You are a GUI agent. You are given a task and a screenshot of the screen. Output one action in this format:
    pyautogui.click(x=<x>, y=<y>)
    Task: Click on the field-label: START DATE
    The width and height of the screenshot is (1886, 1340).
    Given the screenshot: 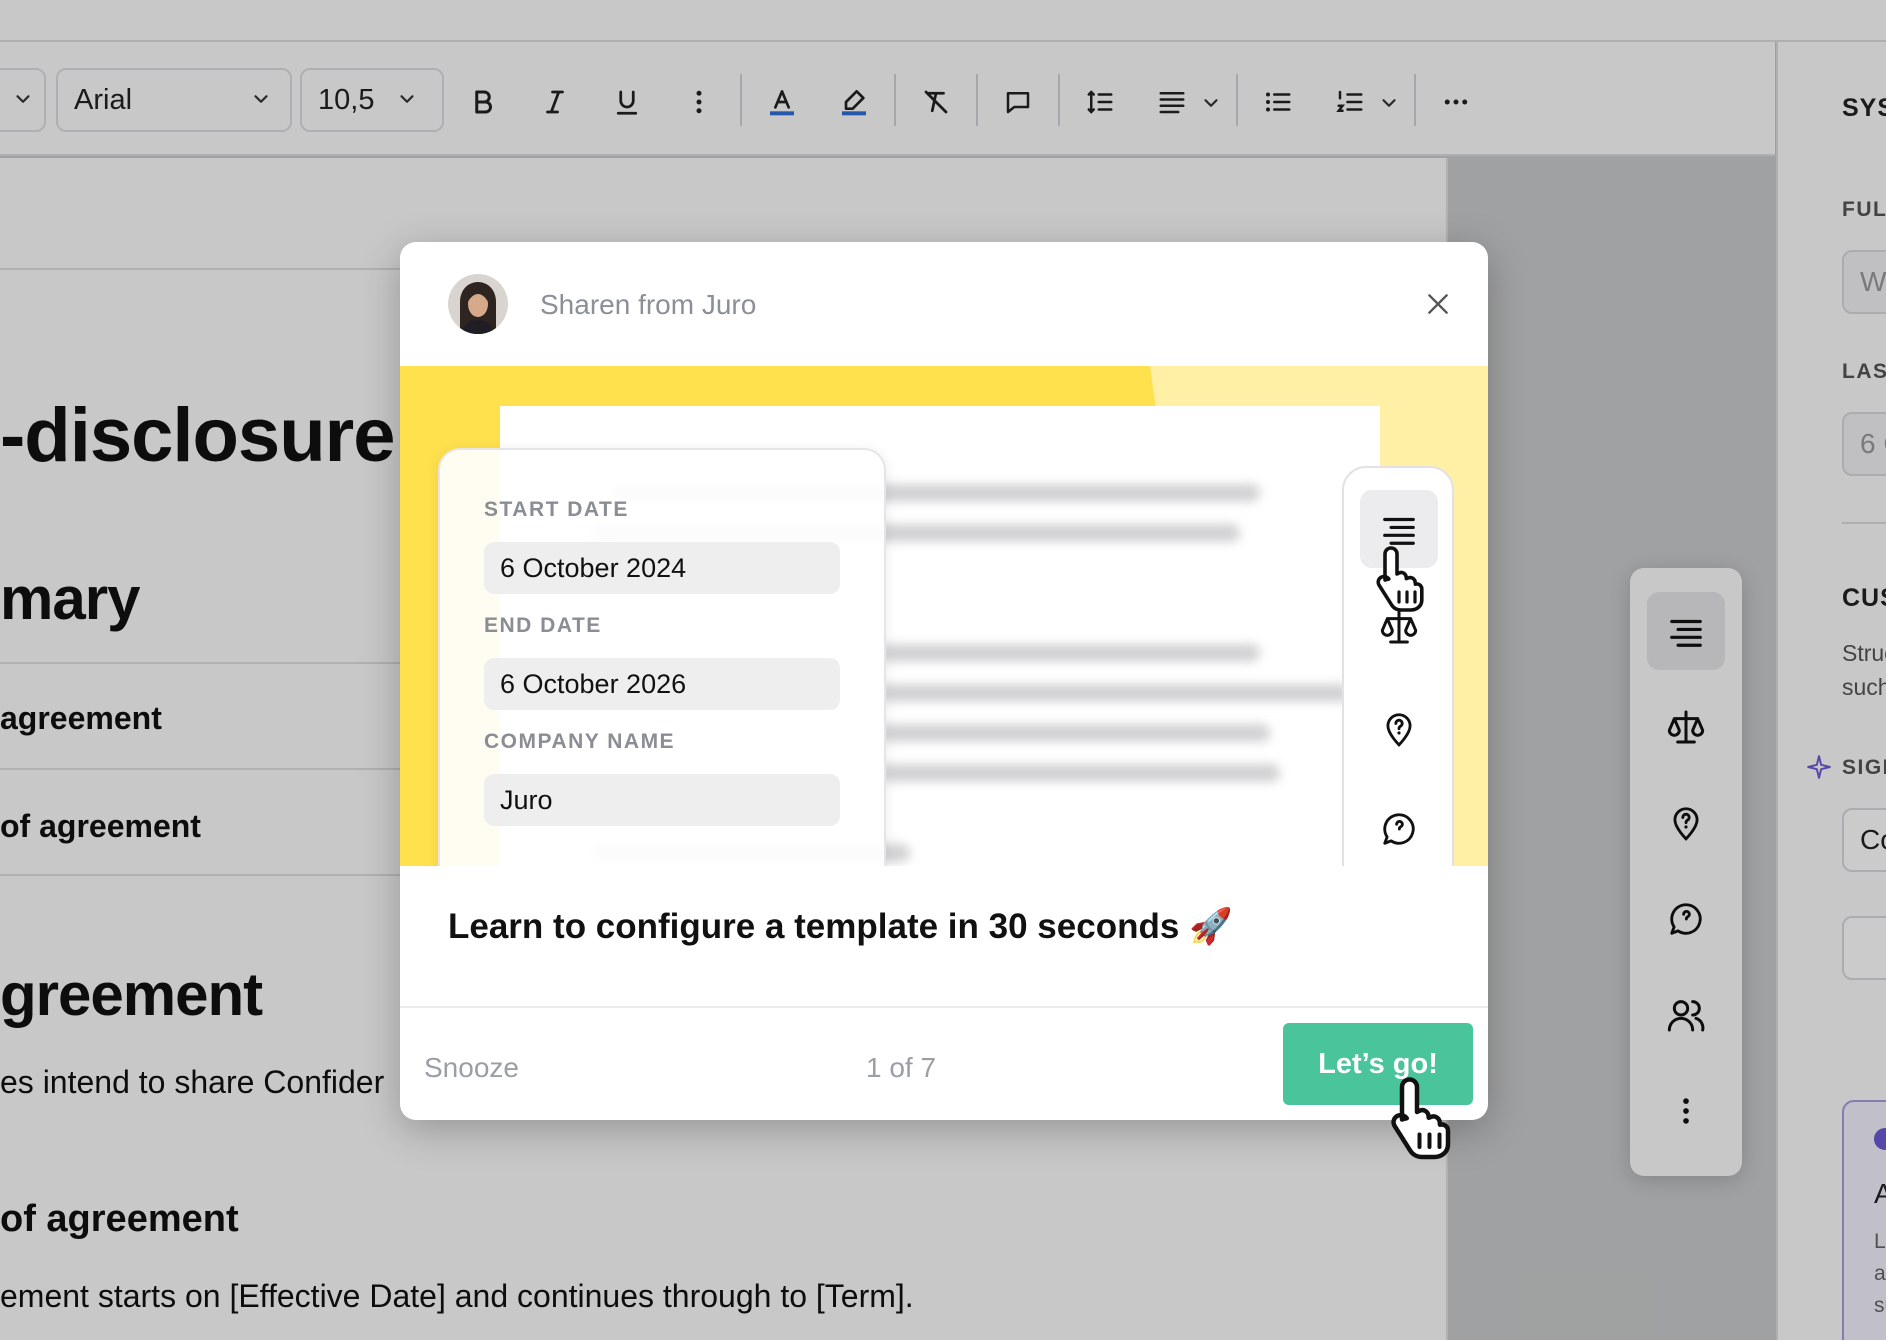 What is the action you would take?
    pyautogui.click(x=556, y=509)
    